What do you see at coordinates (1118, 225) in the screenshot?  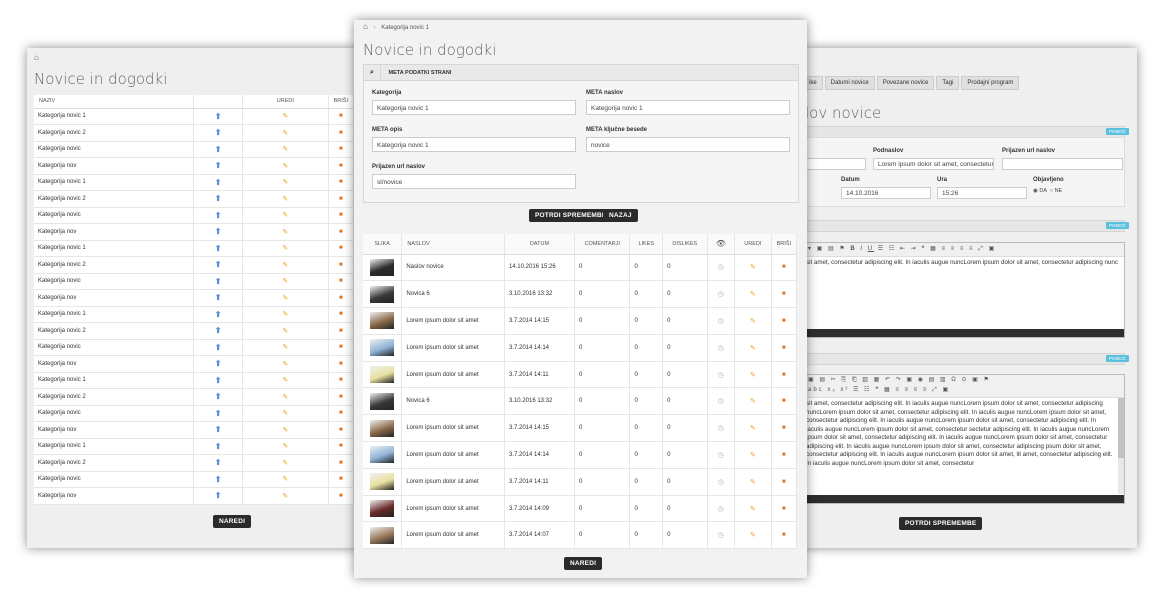 I see `help-button-2: POMOČ` at bounding box center [1118, 225].